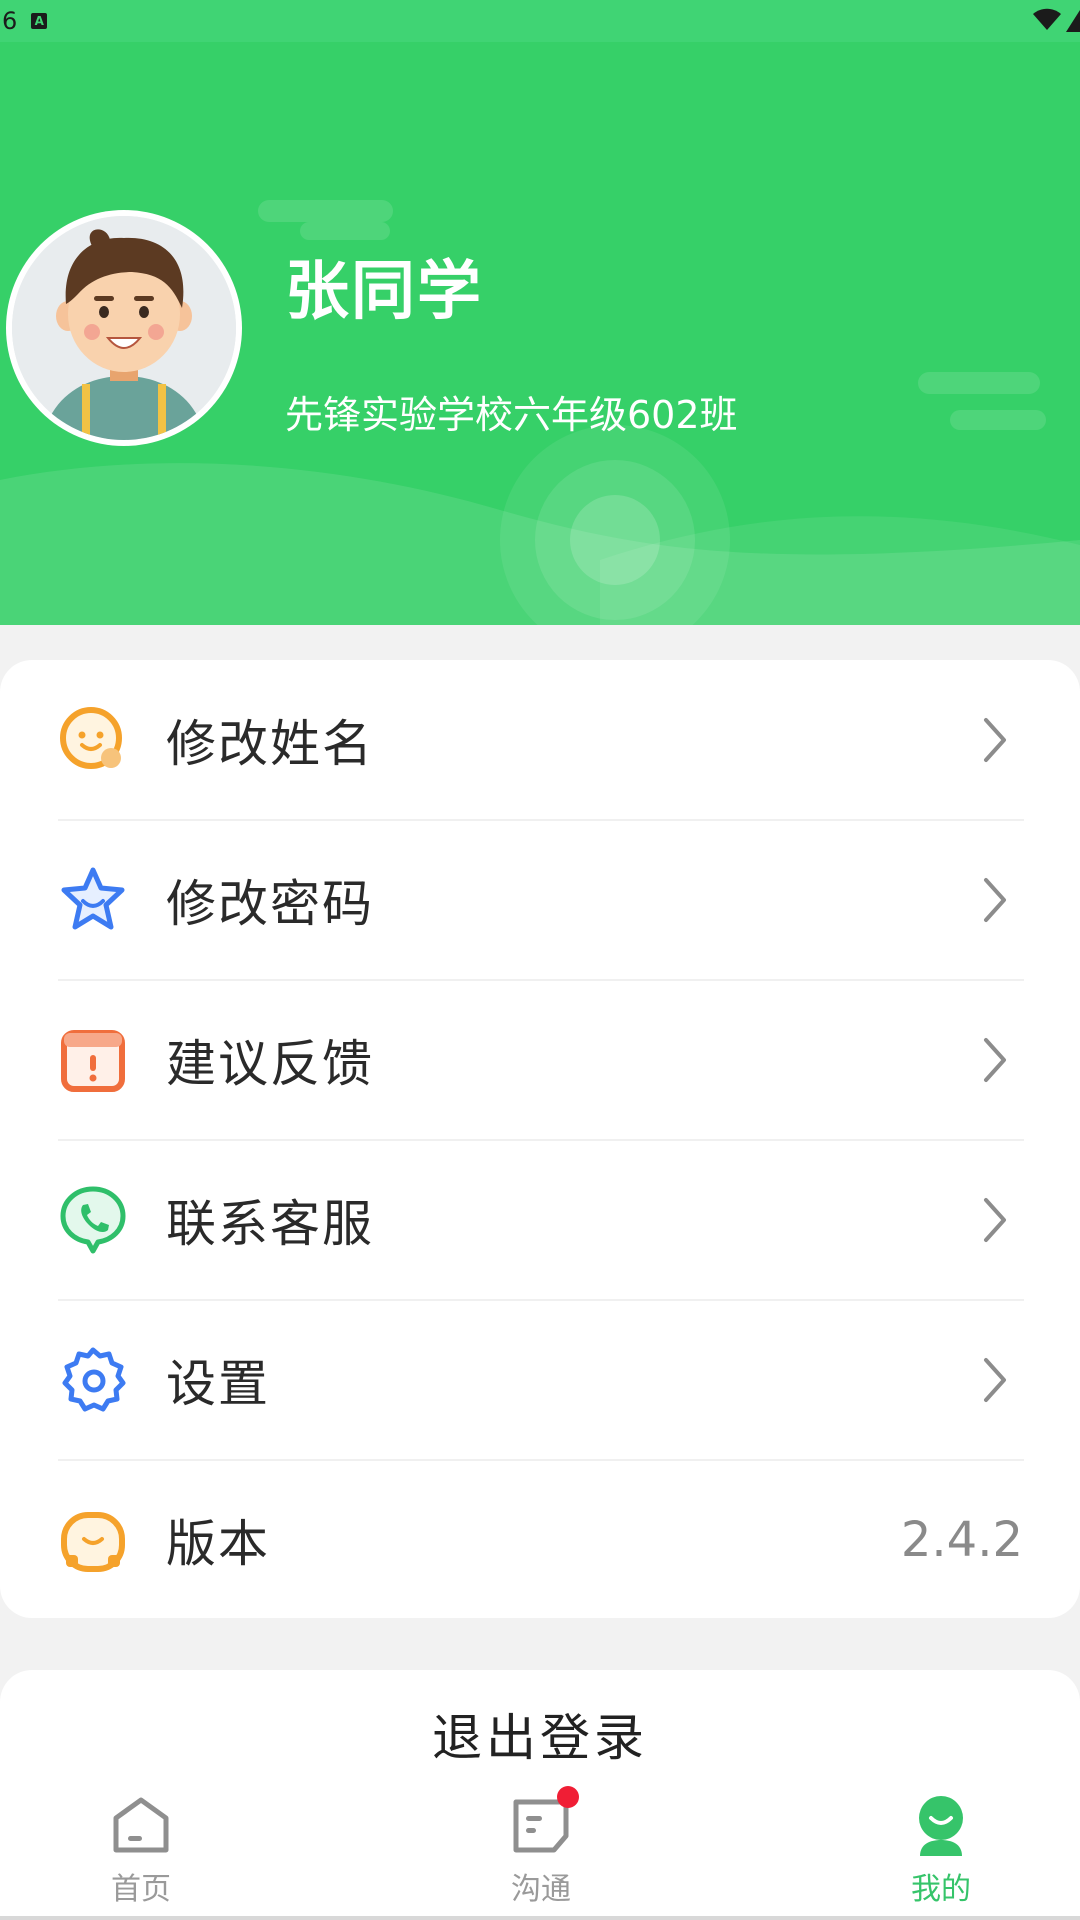  What do you see at coordinates (94, 1379) in the screenshot?
I see `gear-icon` at bounding box center [94, 1379].